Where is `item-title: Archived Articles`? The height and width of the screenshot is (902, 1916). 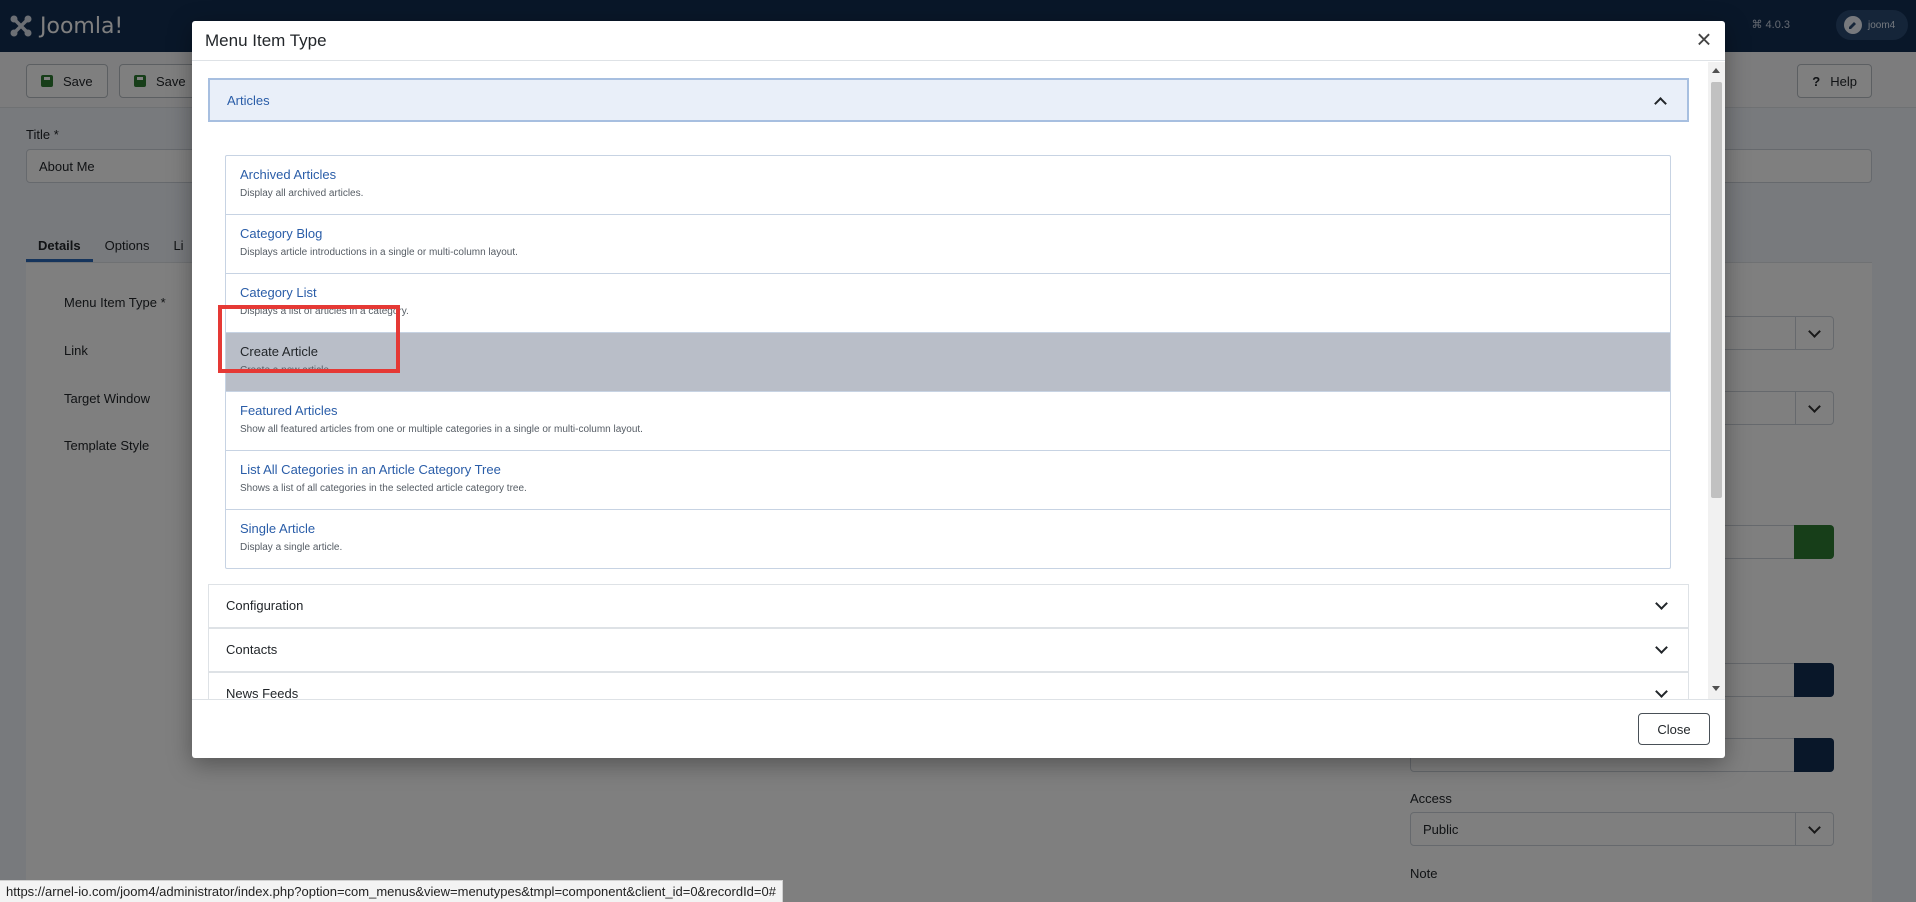 item-title: Archived Articles is located at coordinates (288, 174).